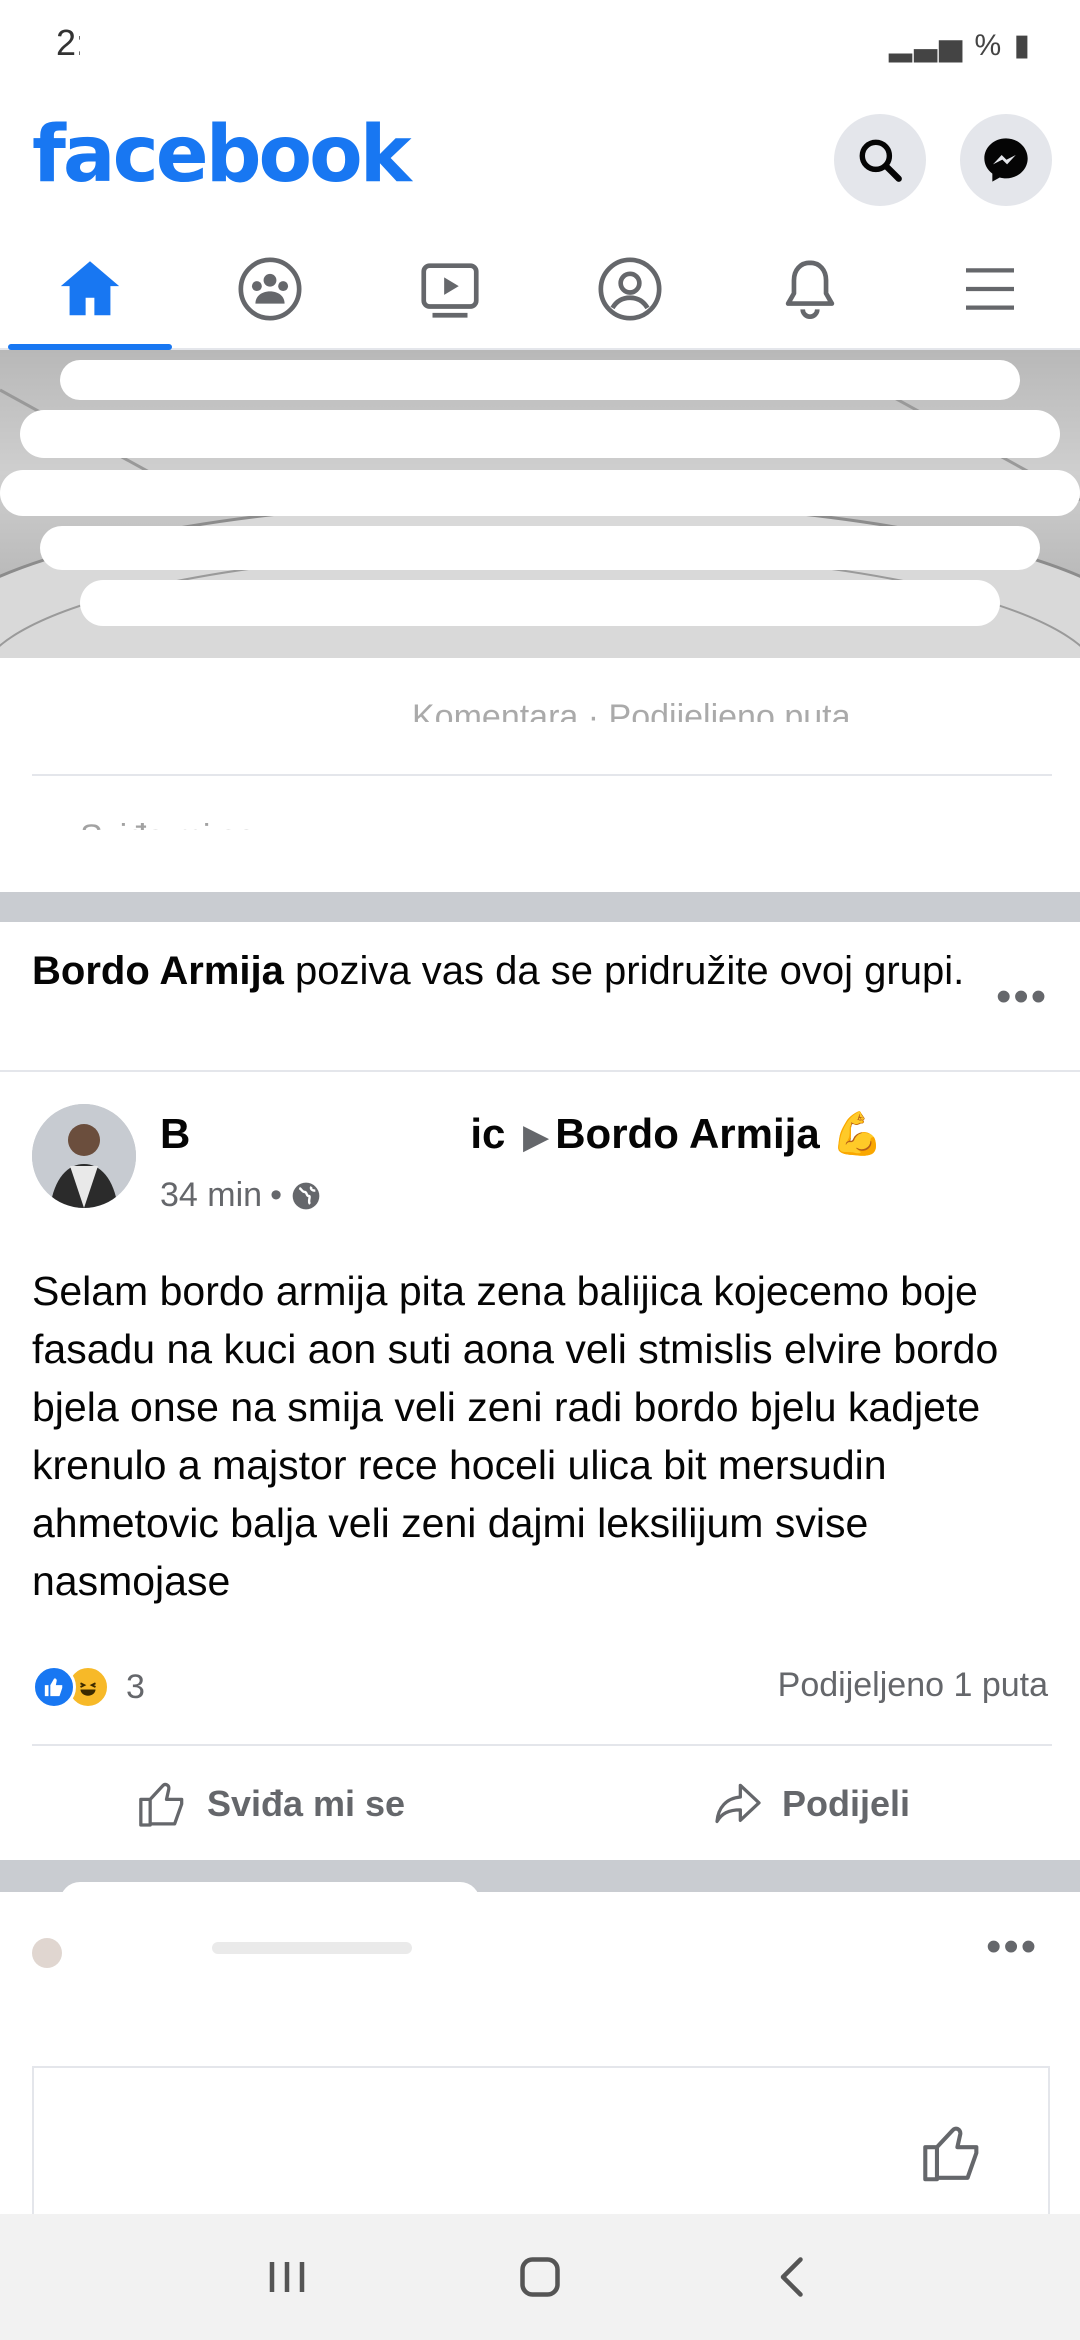 The height and width of the screenshot is (2340, 1080). What do you see at coordinates (541, 2146) in the screenshot?
I see `link-preview-card` at bounding box center [541, 2146].